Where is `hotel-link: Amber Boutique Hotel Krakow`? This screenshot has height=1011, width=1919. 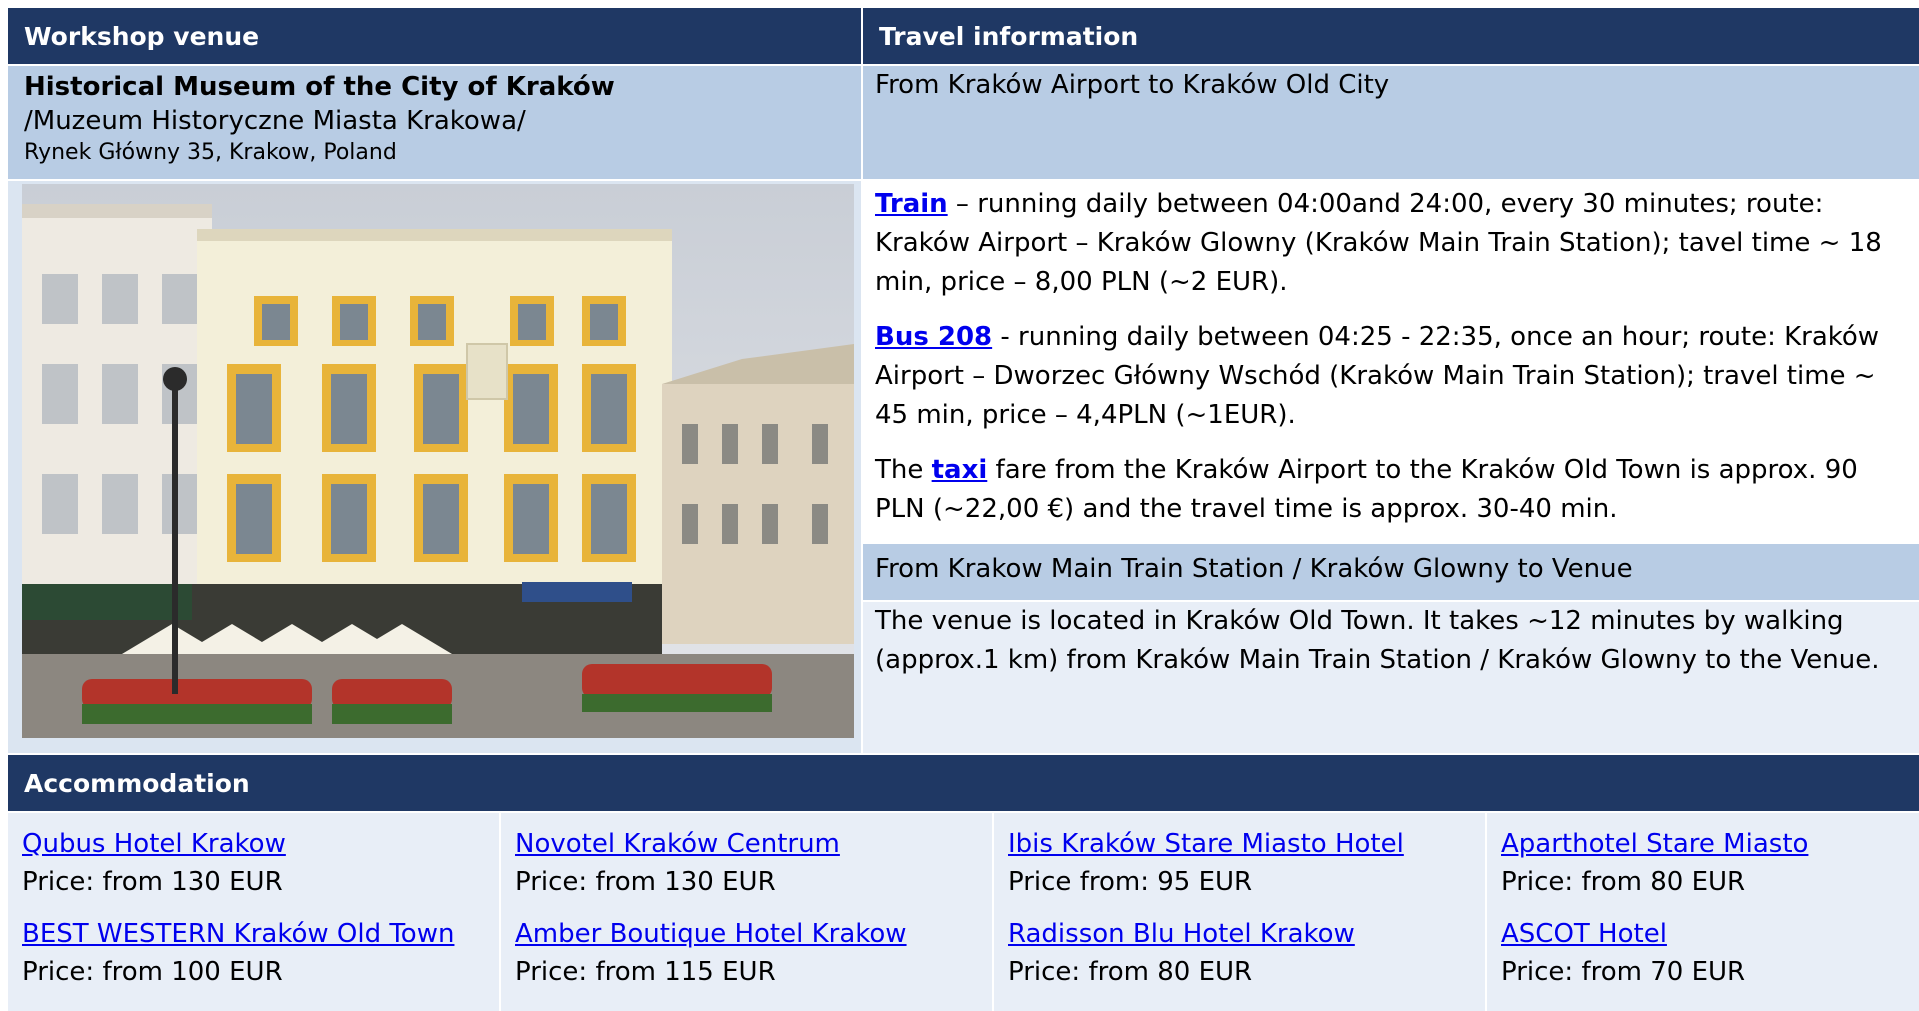
hotel-link: Amber Boutique Hotel Krakow is located at coordinates (746, 934).